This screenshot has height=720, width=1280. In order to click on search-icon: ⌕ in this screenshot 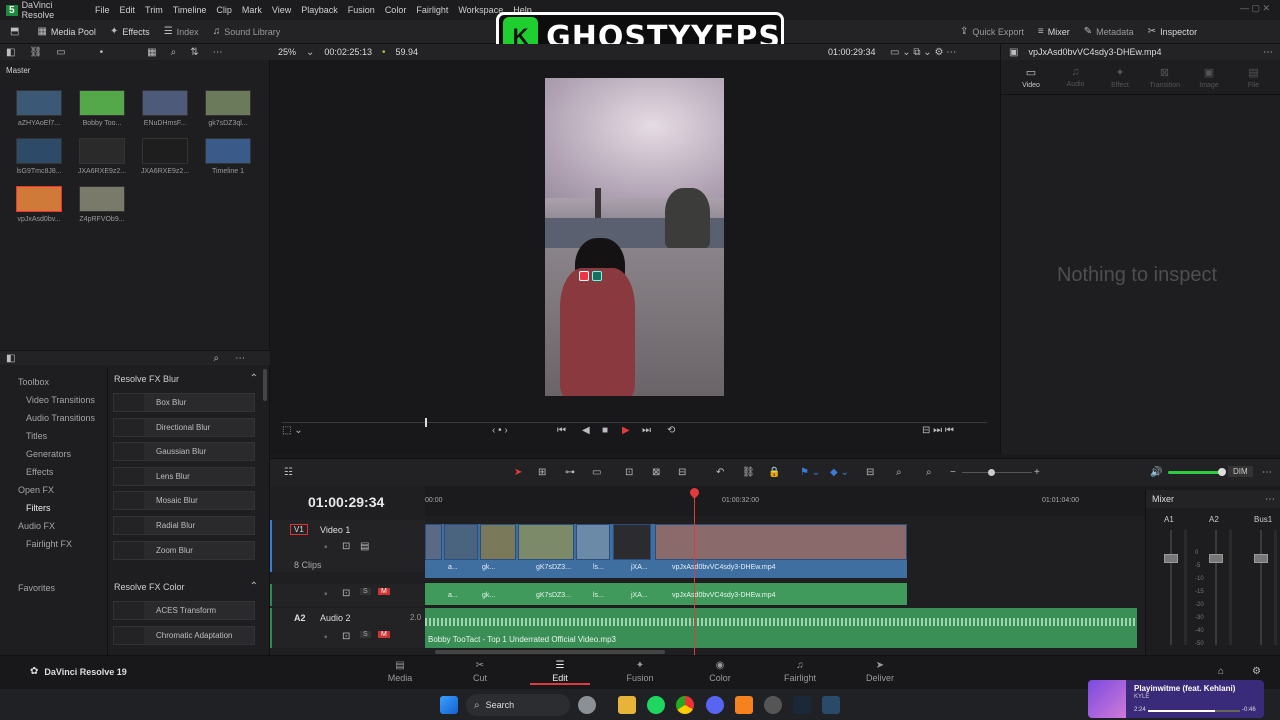, I will do `click(174, 52)`.